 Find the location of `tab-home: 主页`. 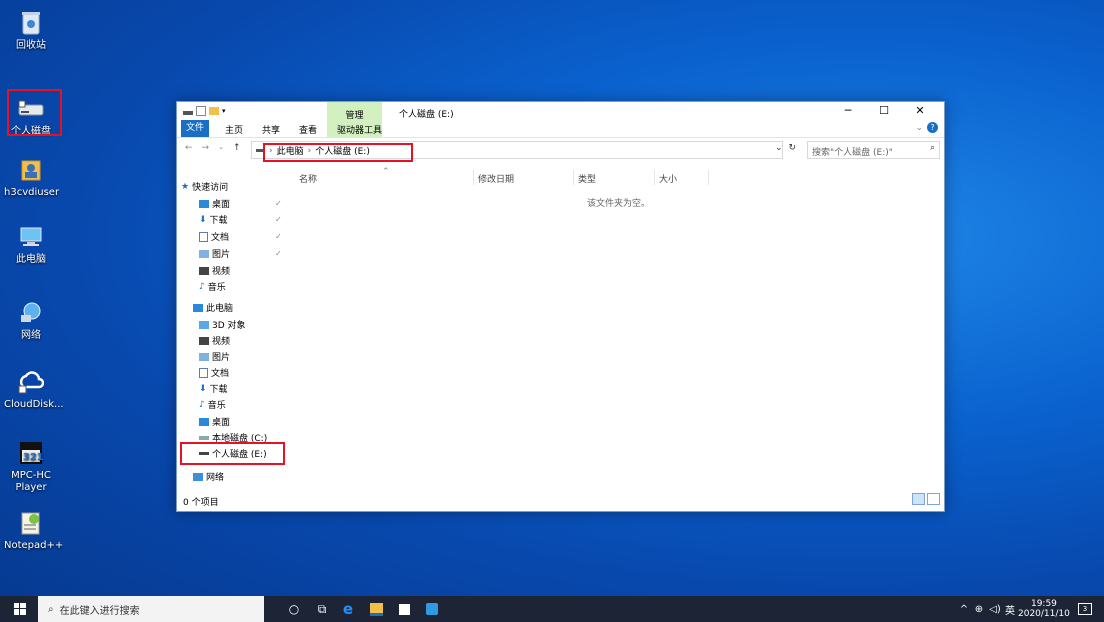

tab-home: 主页 is located at coordinates (234, 129).